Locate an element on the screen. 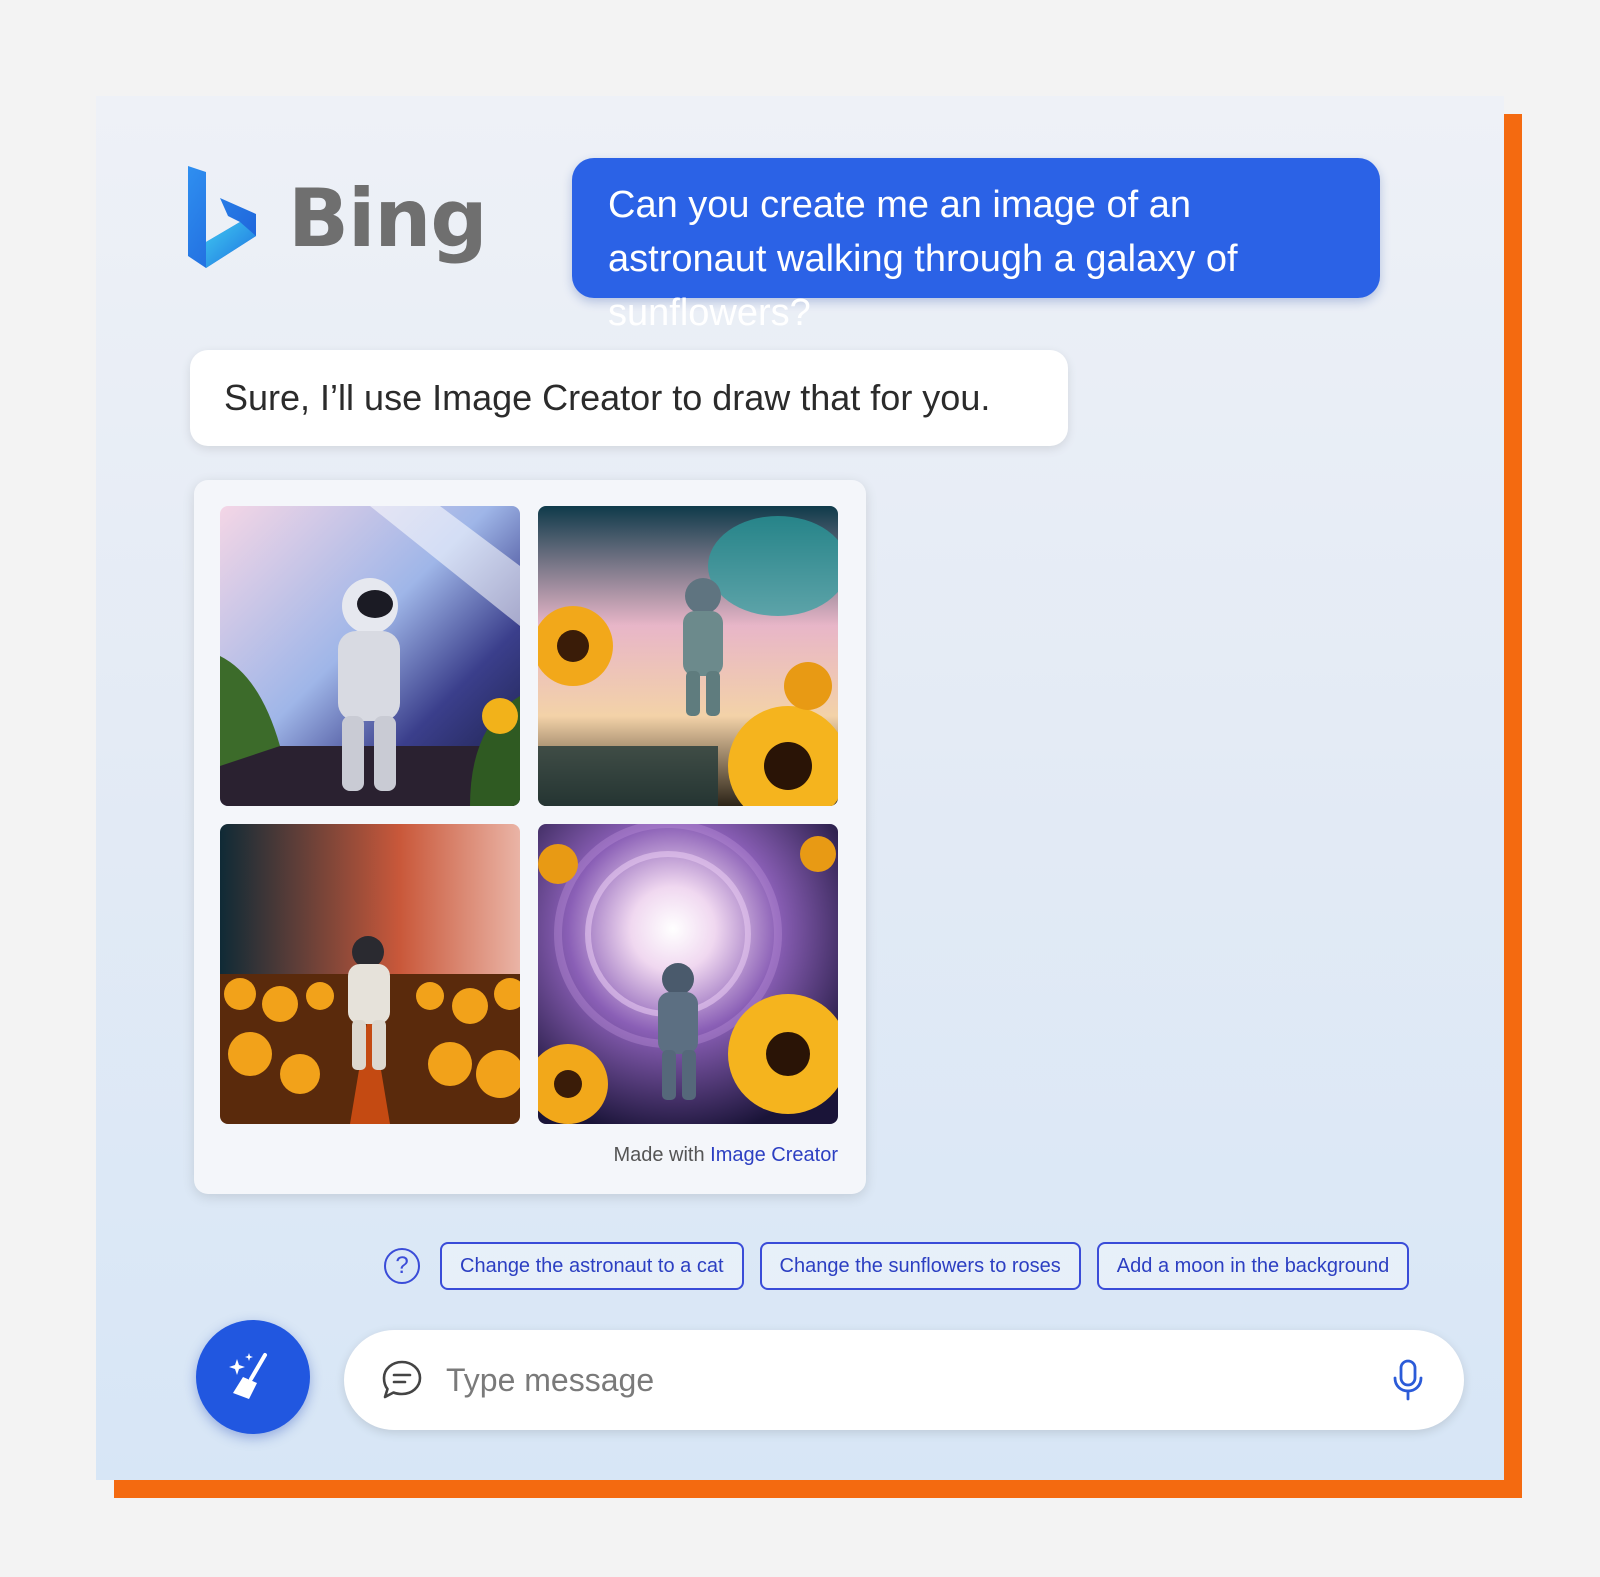  message-input-bar is located at coordinates (904, 1380).